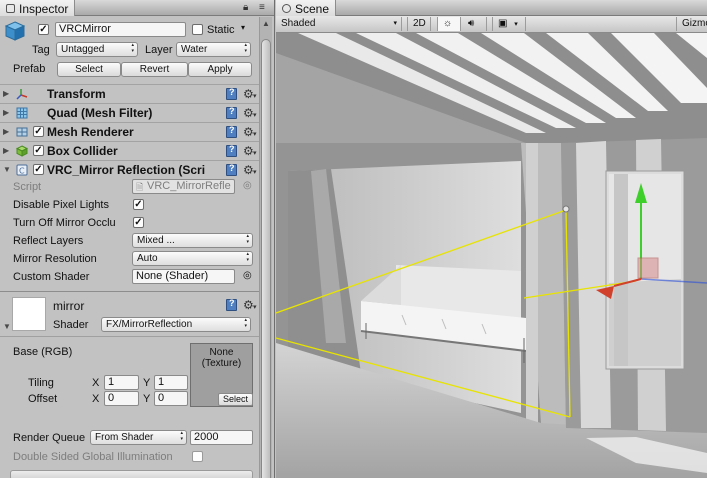  I want to click on prefab-revert-button: Revert, so click(154, 69).